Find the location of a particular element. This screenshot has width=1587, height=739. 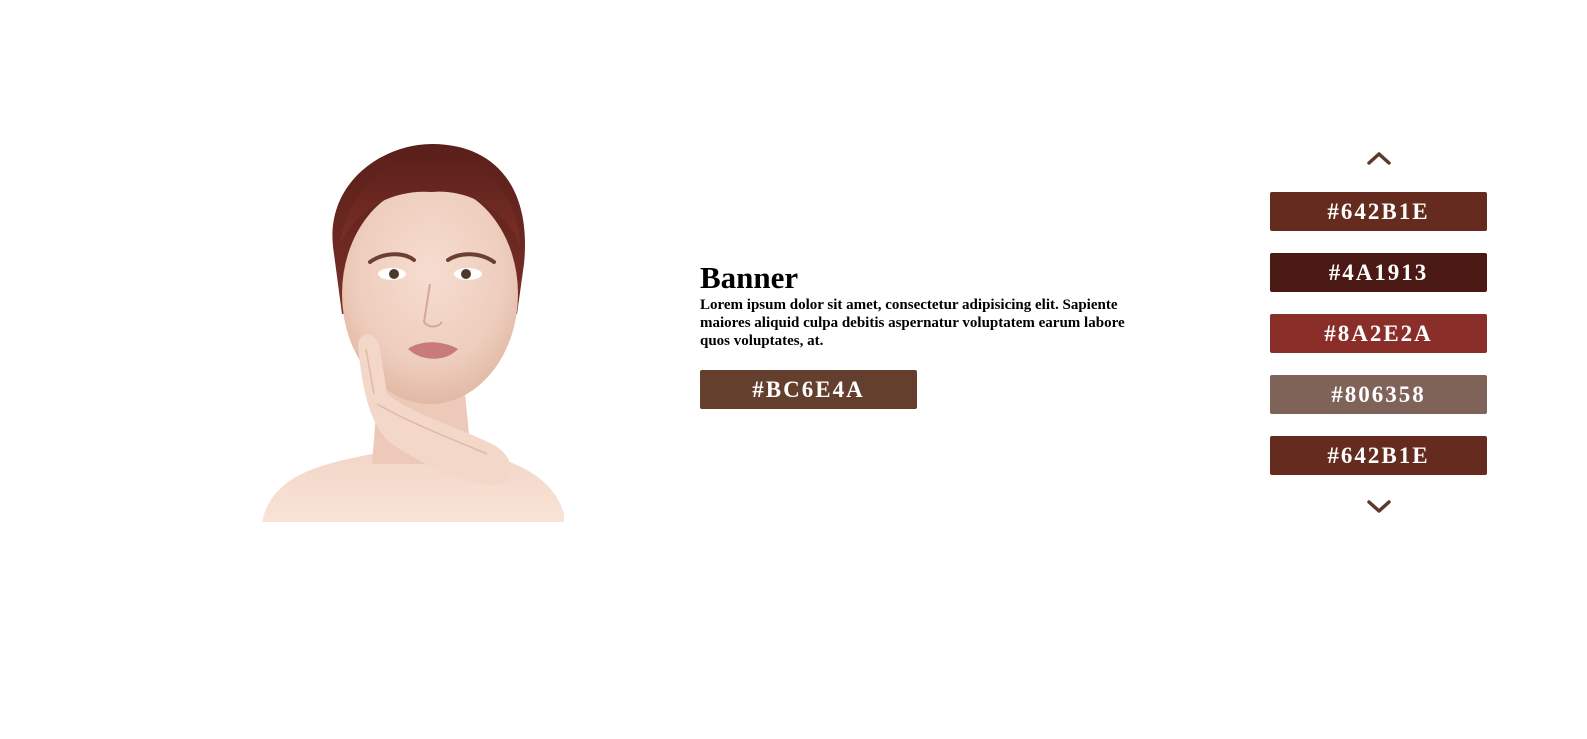

color-swatch-button: #8A2E2A is located at coordinates (1378, 333).